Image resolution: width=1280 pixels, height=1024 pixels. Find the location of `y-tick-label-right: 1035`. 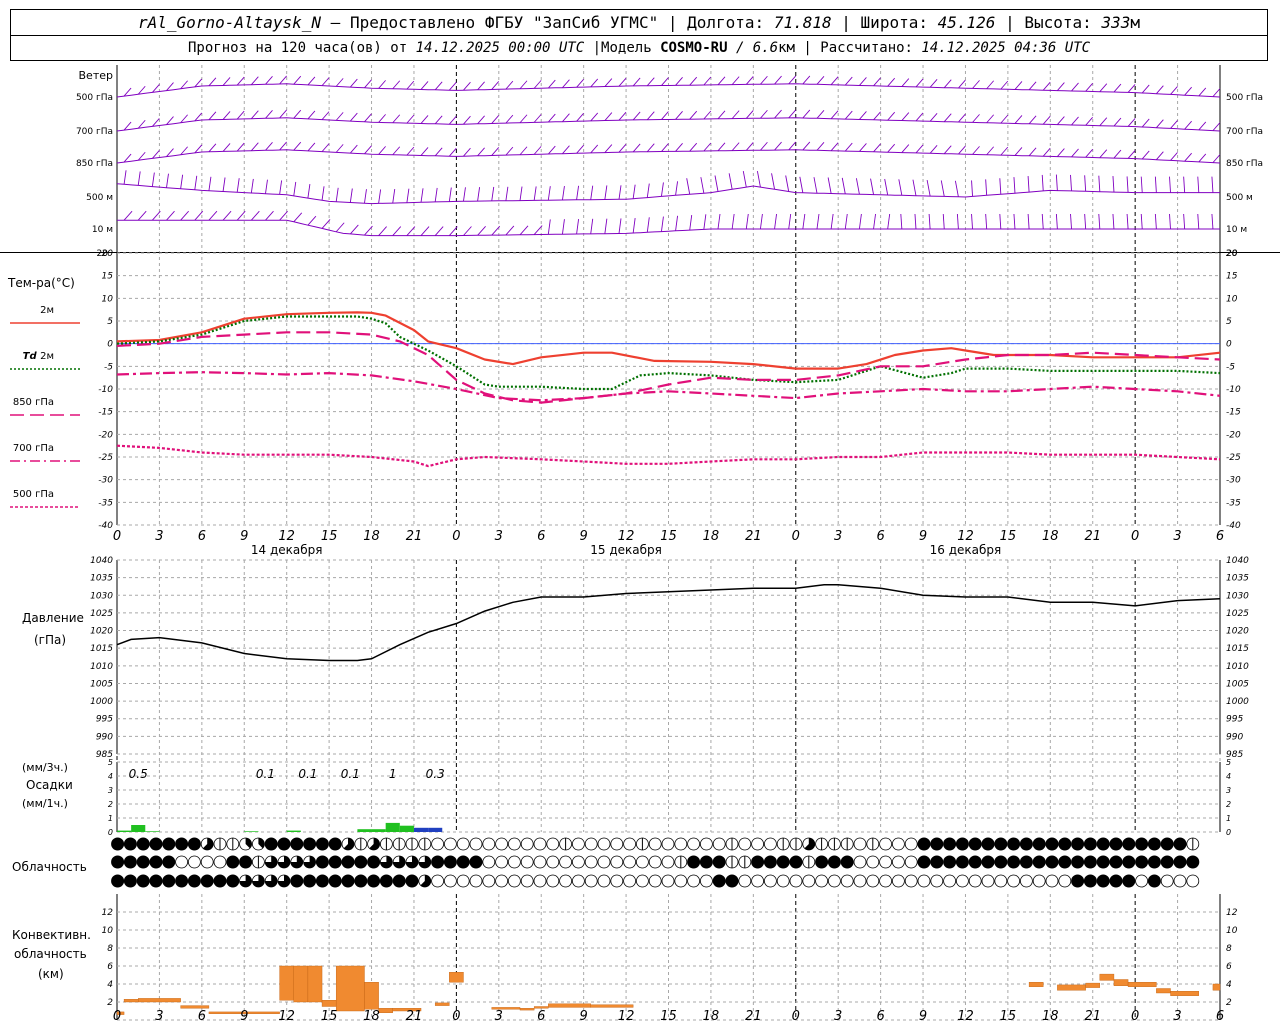

y-tick-label-right: 1035 is located at coordinates (1237, 579).